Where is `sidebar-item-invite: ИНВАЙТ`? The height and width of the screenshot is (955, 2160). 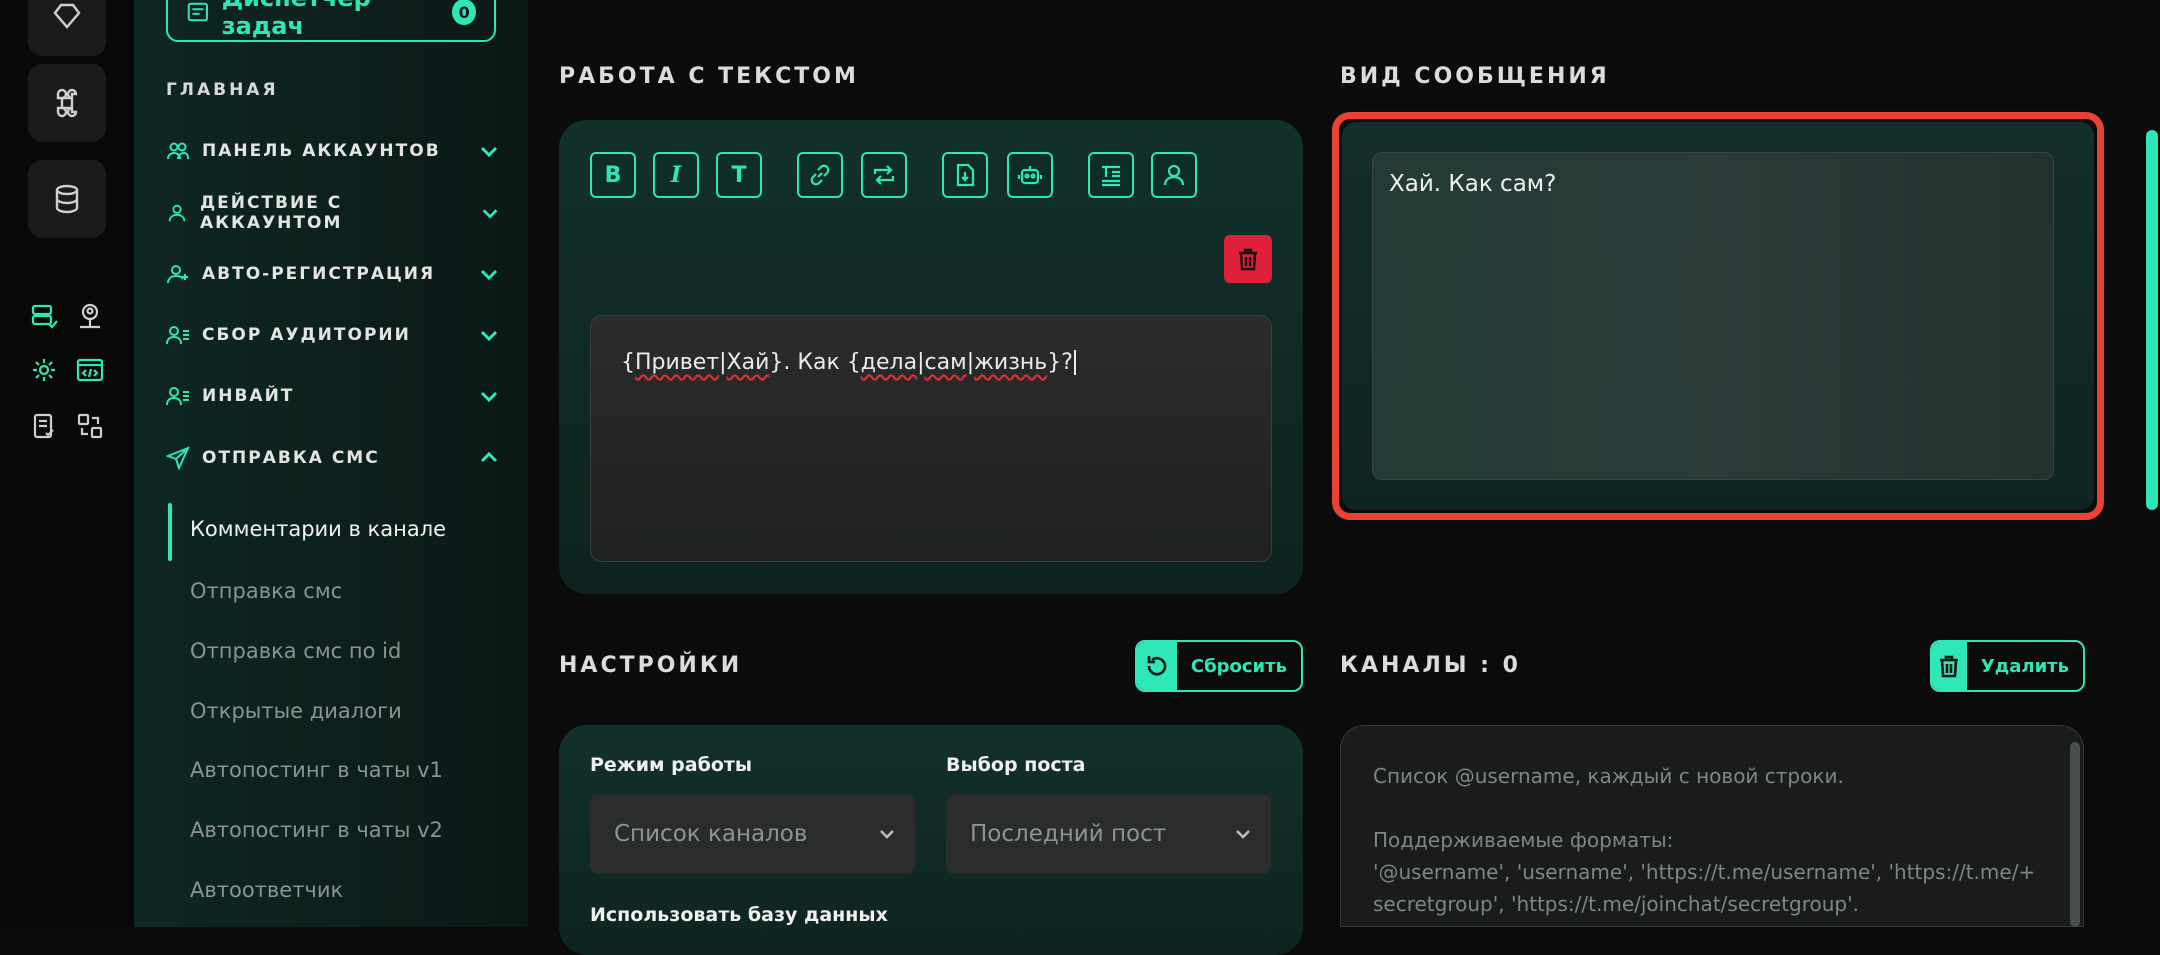 sidebar-item-invite: ИНВАЙТ is located at coordinates (333, 396).